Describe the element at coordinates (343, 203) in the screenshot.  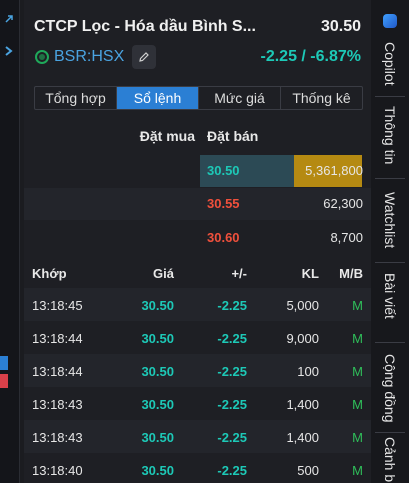
I see `ask-volume: 62,300` at that location.